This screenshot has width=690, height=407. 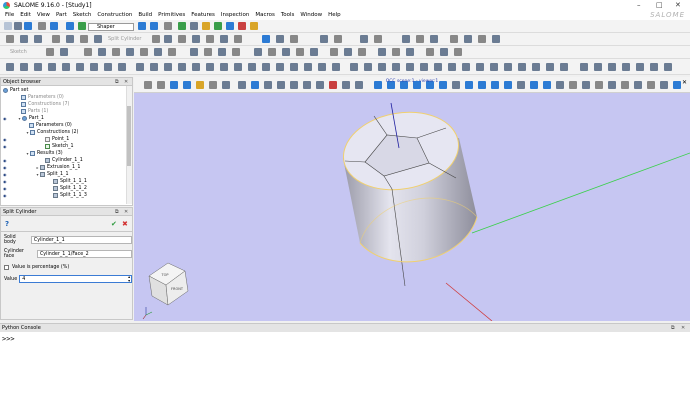 I want to click on menu-construction: Construction, so click(x=114, y=15).